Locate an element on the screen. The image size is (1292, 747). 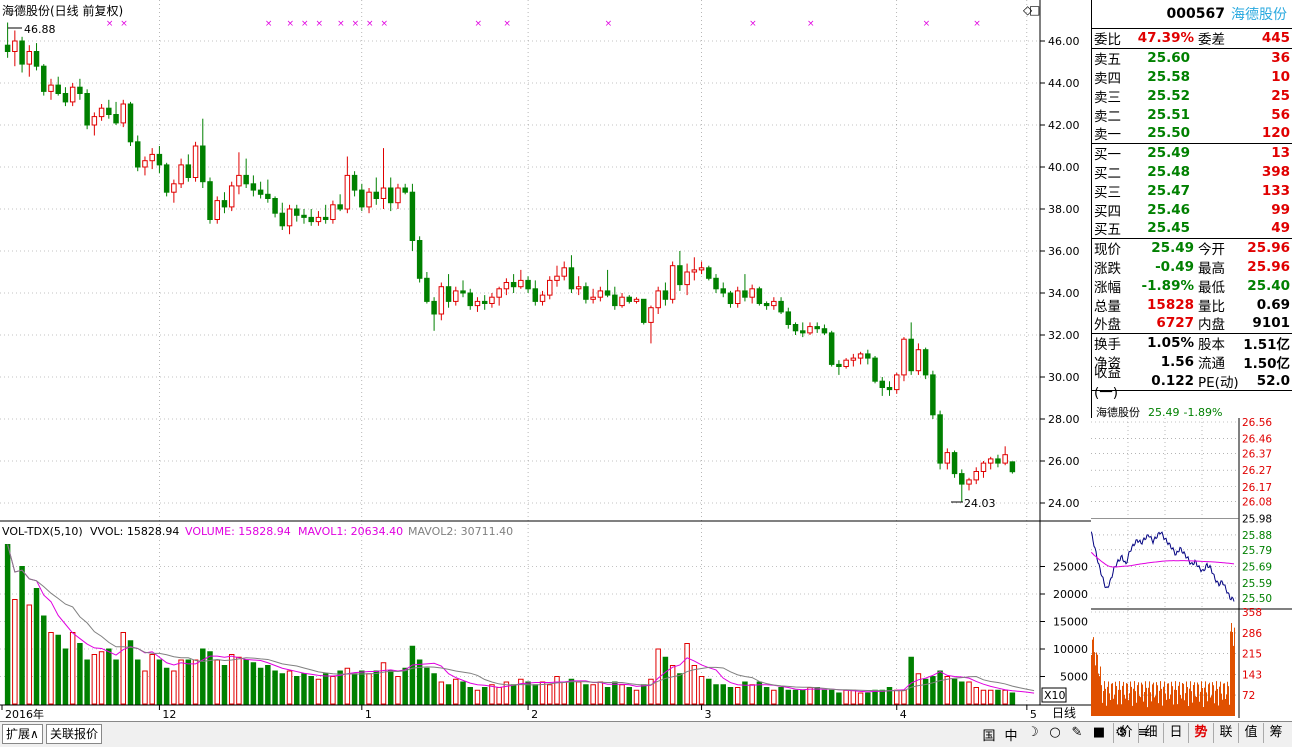
order-price: 25.50 is located at coordinates (1168, 133).